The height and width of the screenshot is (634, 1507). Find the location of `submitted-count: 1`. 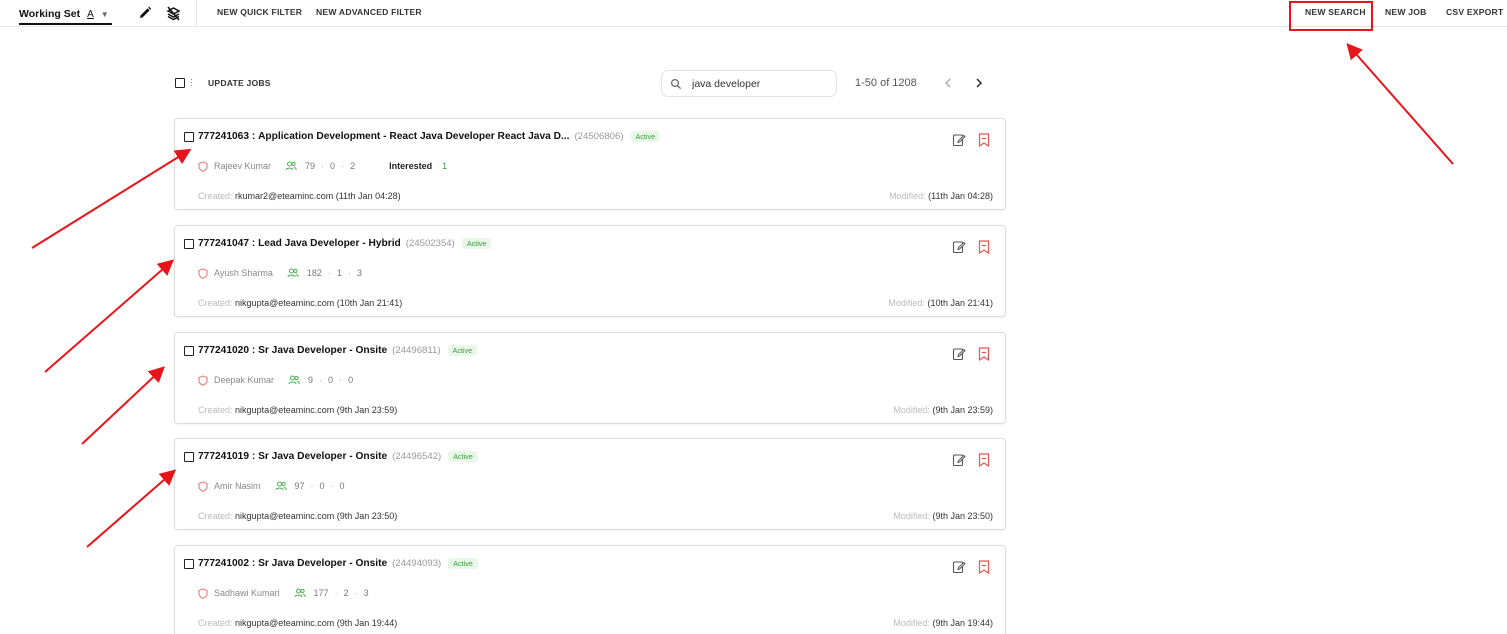

submitted-count: 1 is located at coordinates (339, 273).